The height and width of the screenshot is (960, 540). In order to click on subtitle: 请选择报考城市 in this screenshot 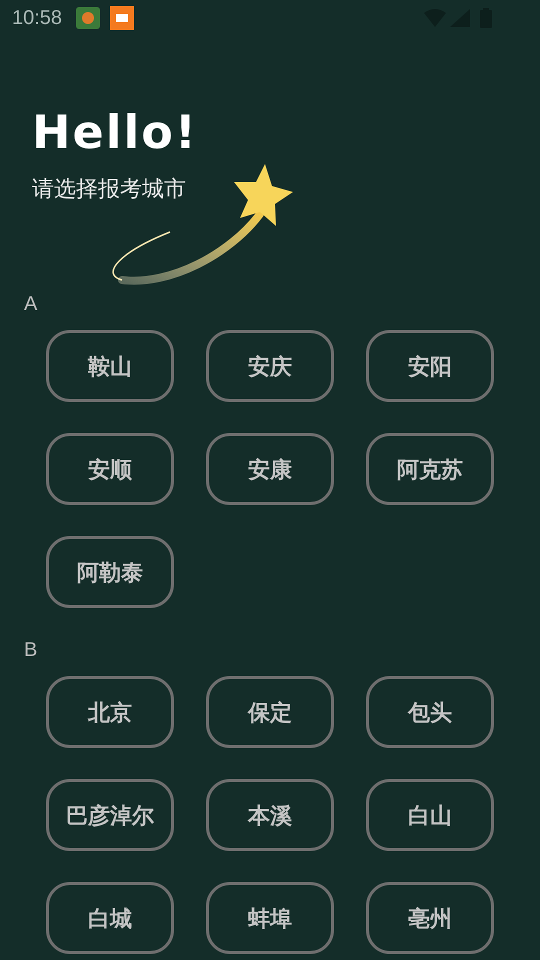, I will do `click(109, 189)`.